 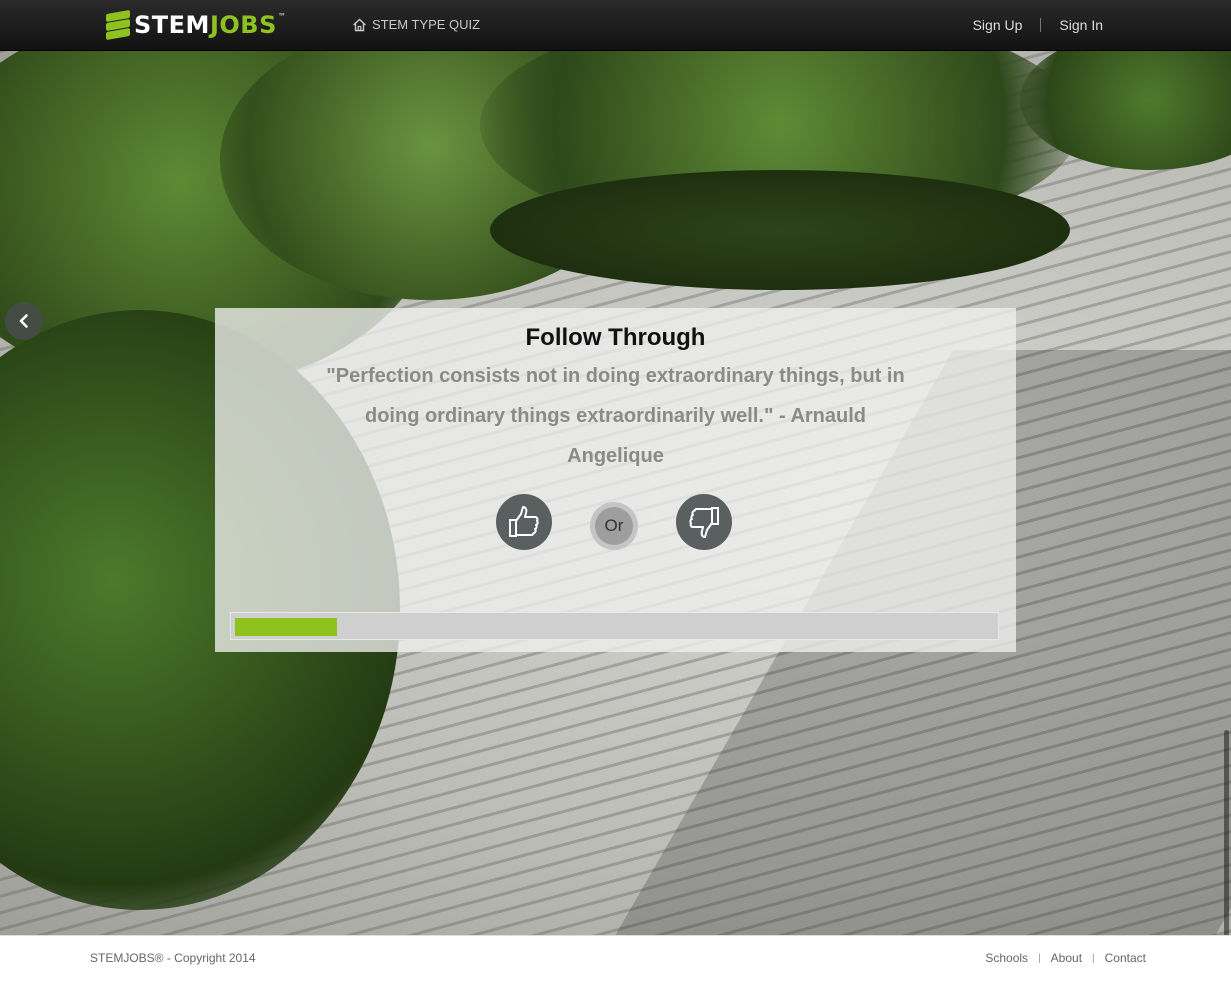 I want to click on previous-question-button, so click(x=24, y=321).